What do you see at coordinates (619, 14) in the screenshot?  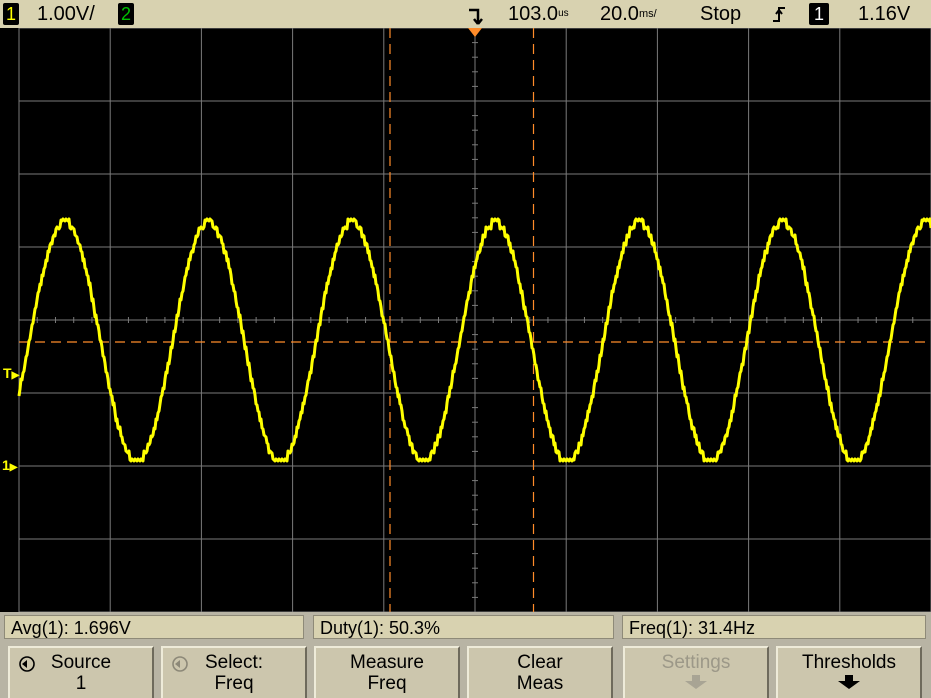 I see `time-scale-value: 20.0` at bounding box center [619, 14].